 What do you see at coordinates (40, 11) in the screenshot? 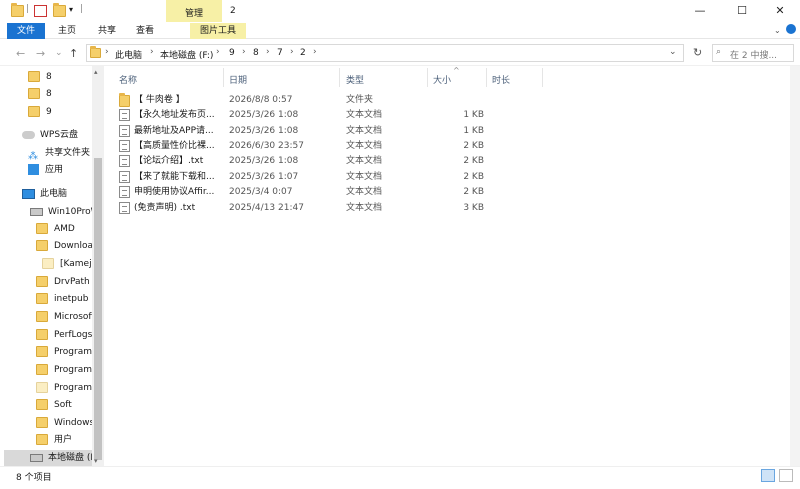
I see `properties-icon` at bounding box center [40, 11].